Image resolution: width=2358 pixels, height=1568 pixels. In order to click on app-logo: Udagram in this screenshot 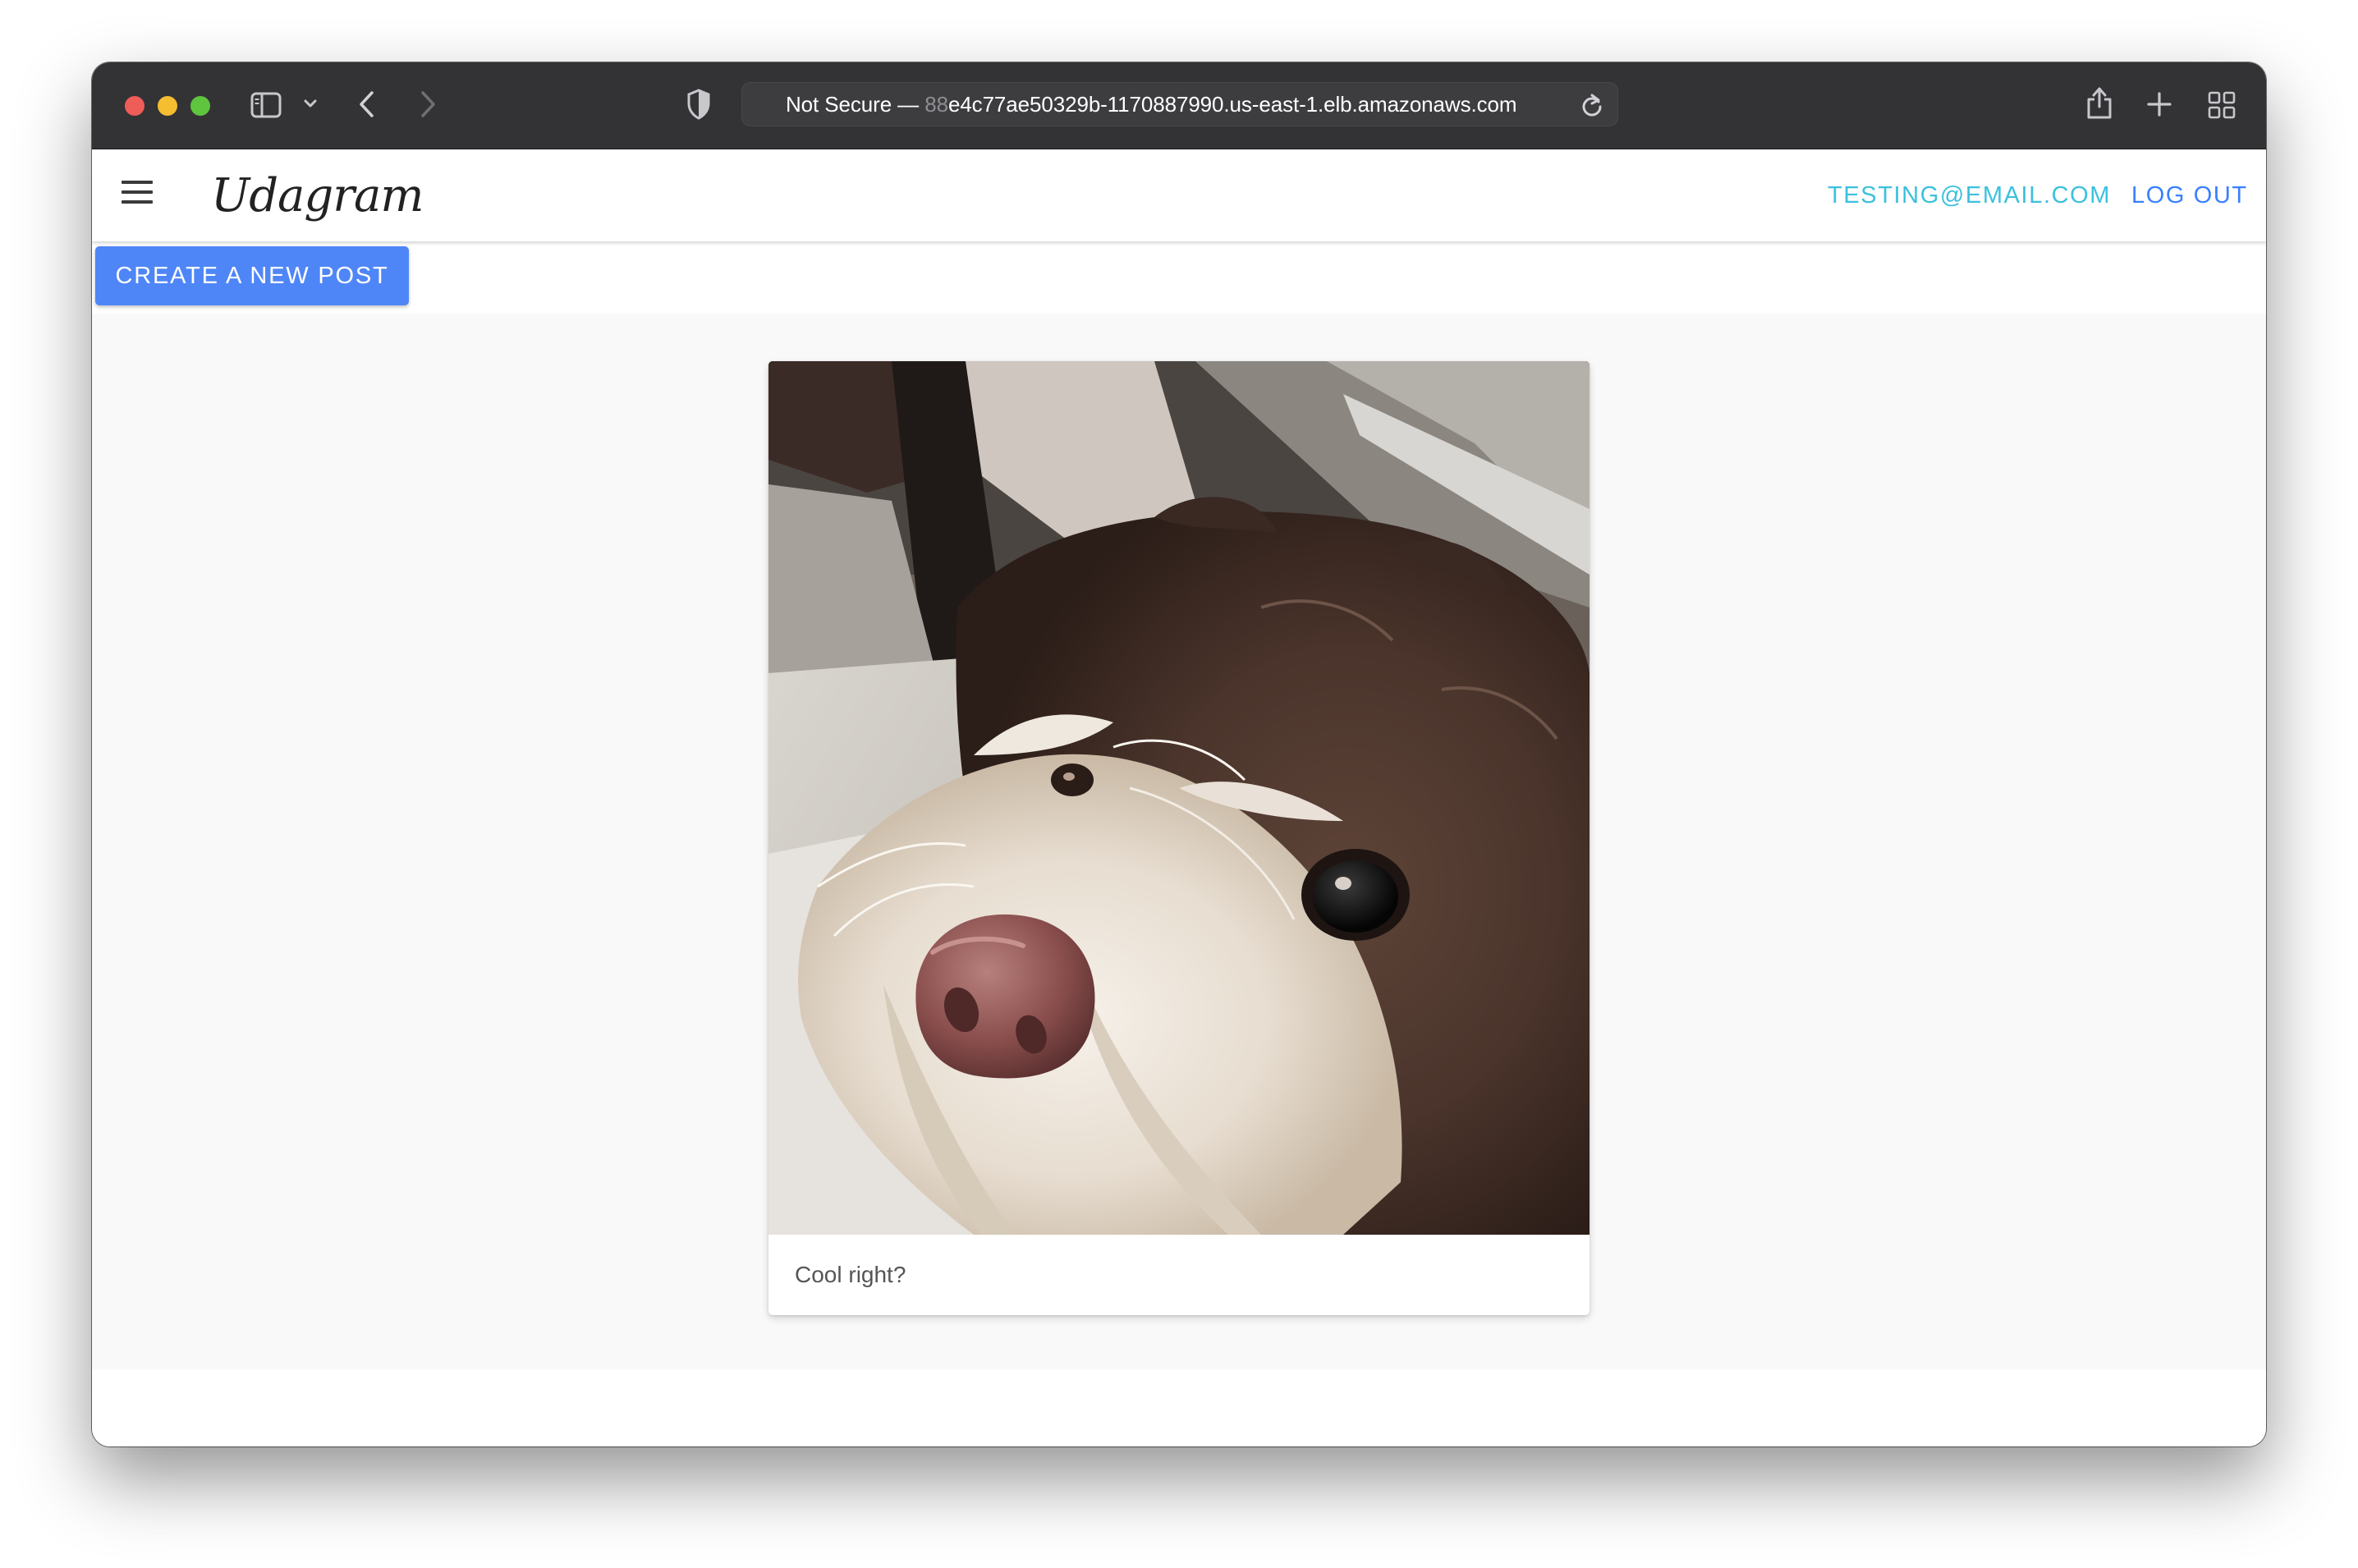, I will do `click(317, 196)`.